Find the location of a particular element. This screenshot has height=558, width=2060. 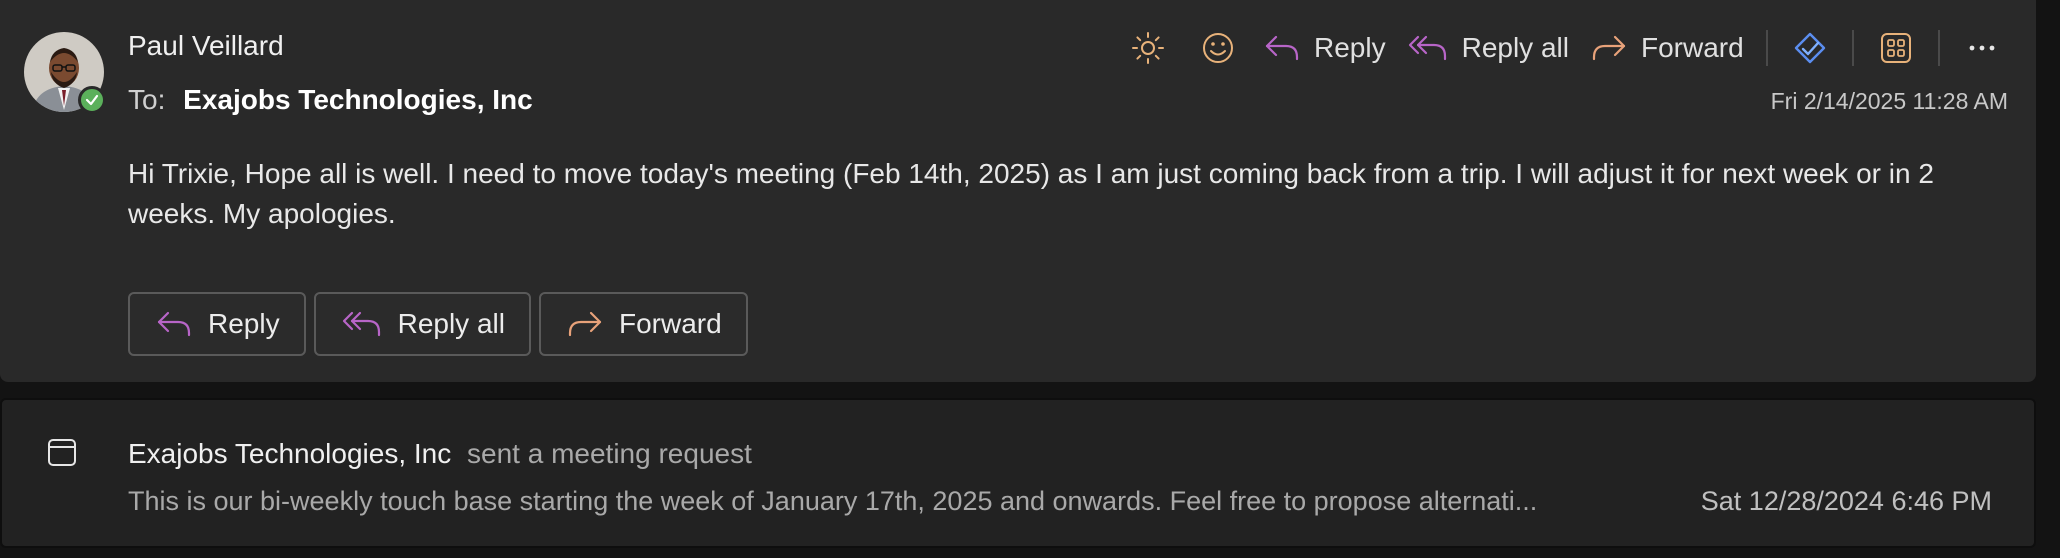

more-icon is located at coordinates (1982, 48).